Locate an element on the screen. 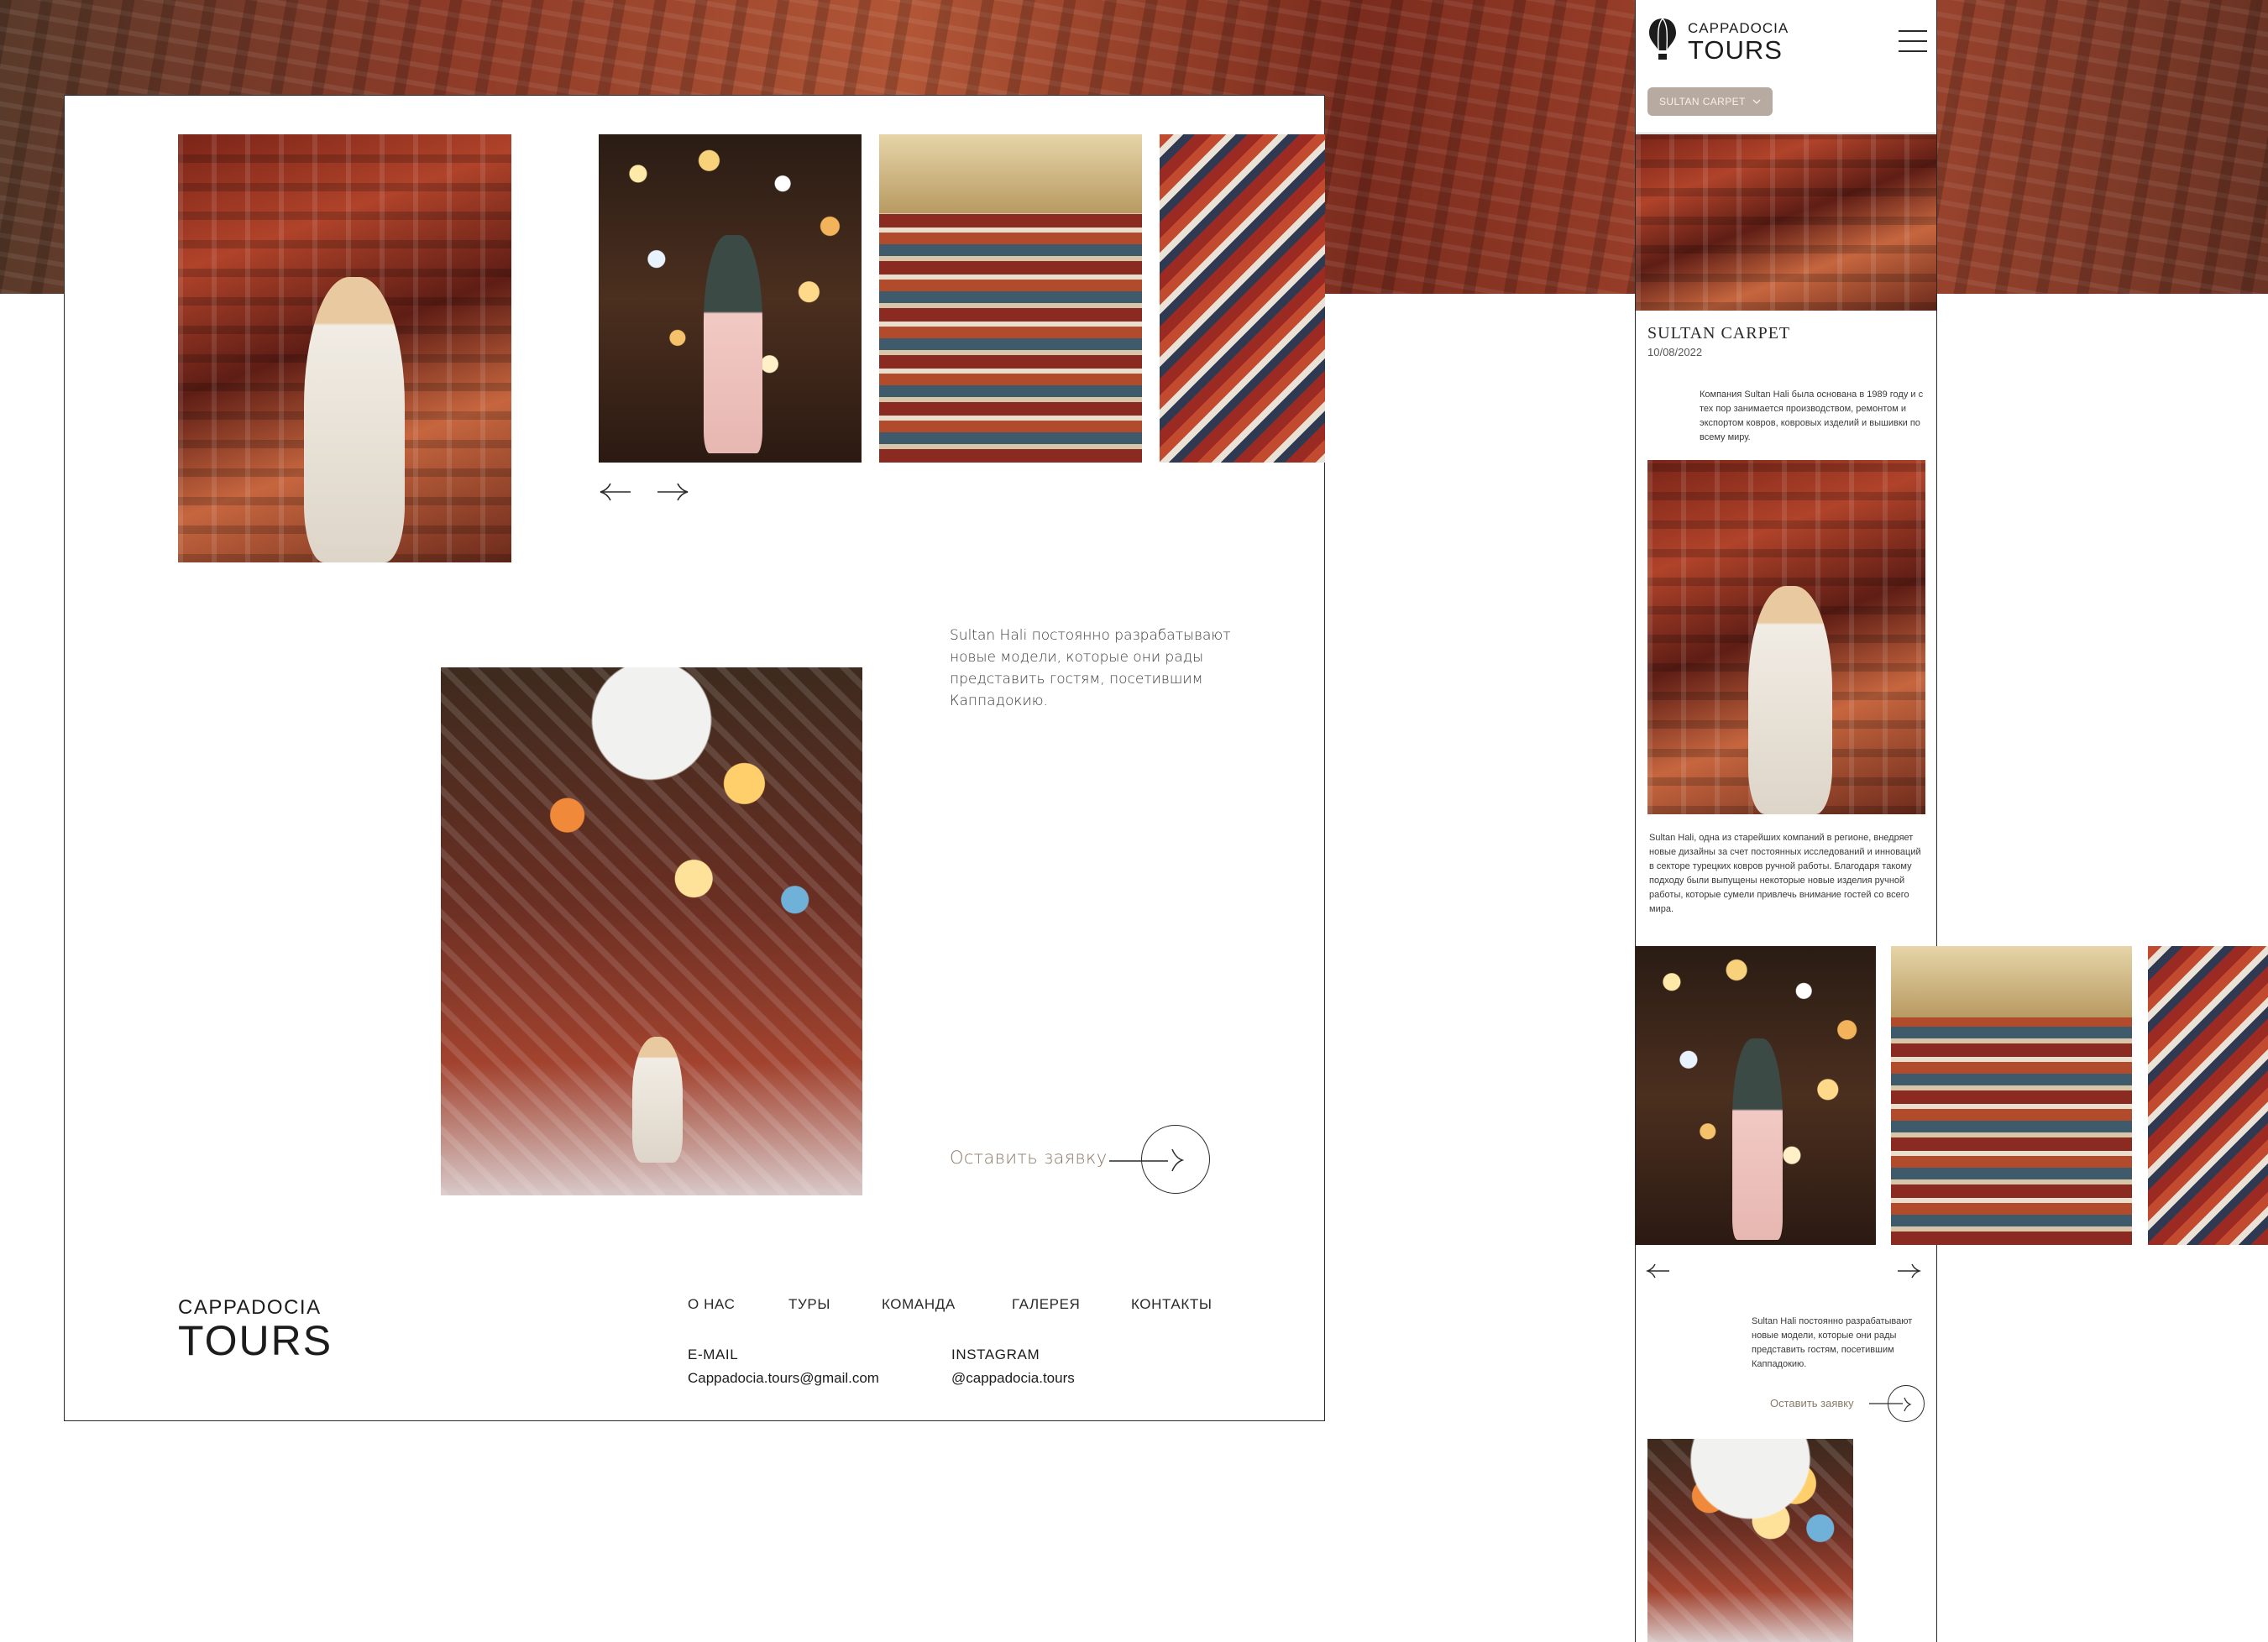  mobile-gallery-prev-button is located at coordinates (1661, 1271).